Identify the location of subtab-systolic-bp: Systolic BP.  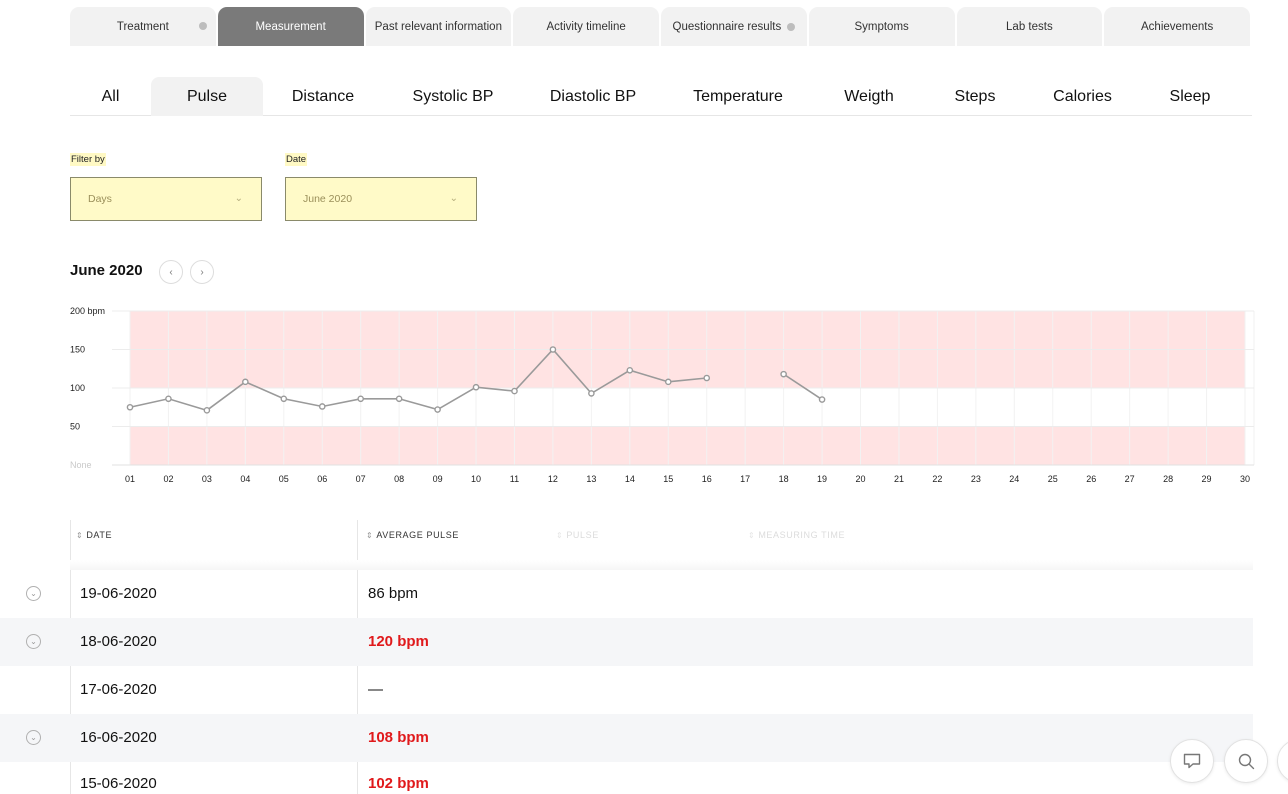
(453, 96).